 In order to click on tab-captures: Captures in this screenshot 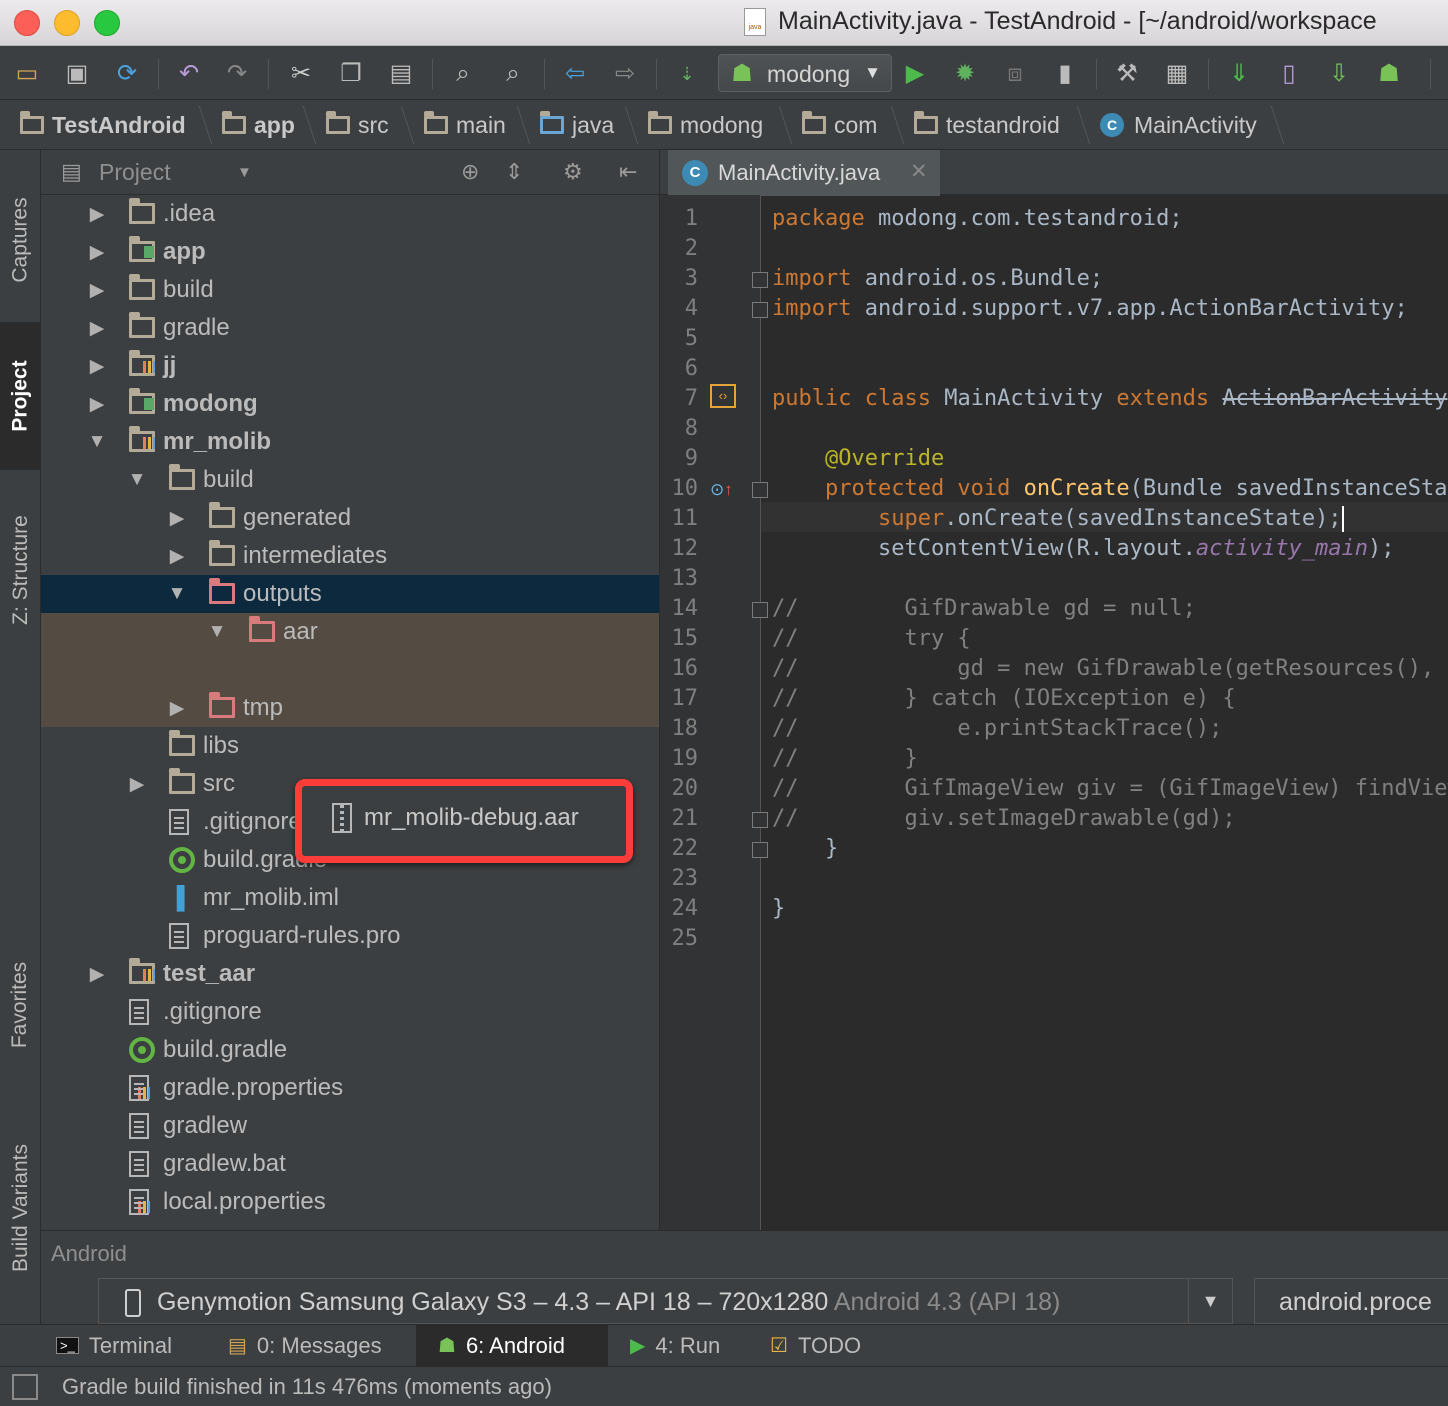, I will do `click(20, 240)`.